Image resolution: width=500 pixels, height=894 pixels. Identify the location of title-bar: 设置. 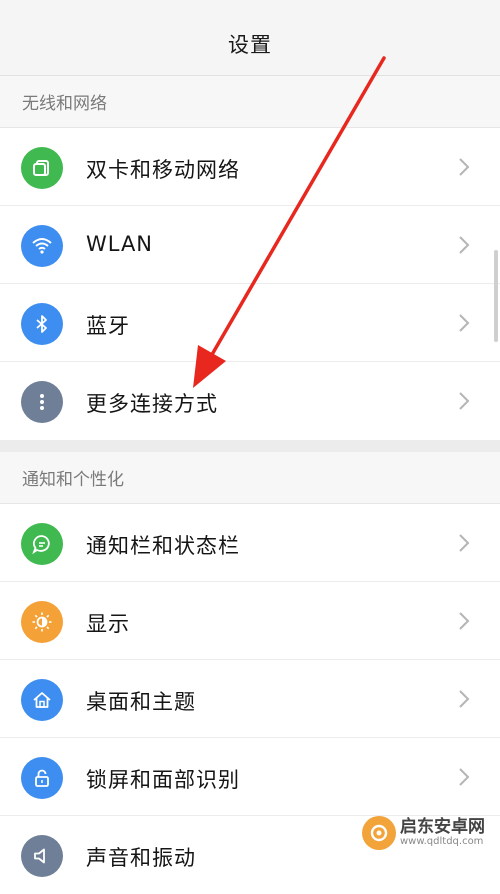
(250, 38).